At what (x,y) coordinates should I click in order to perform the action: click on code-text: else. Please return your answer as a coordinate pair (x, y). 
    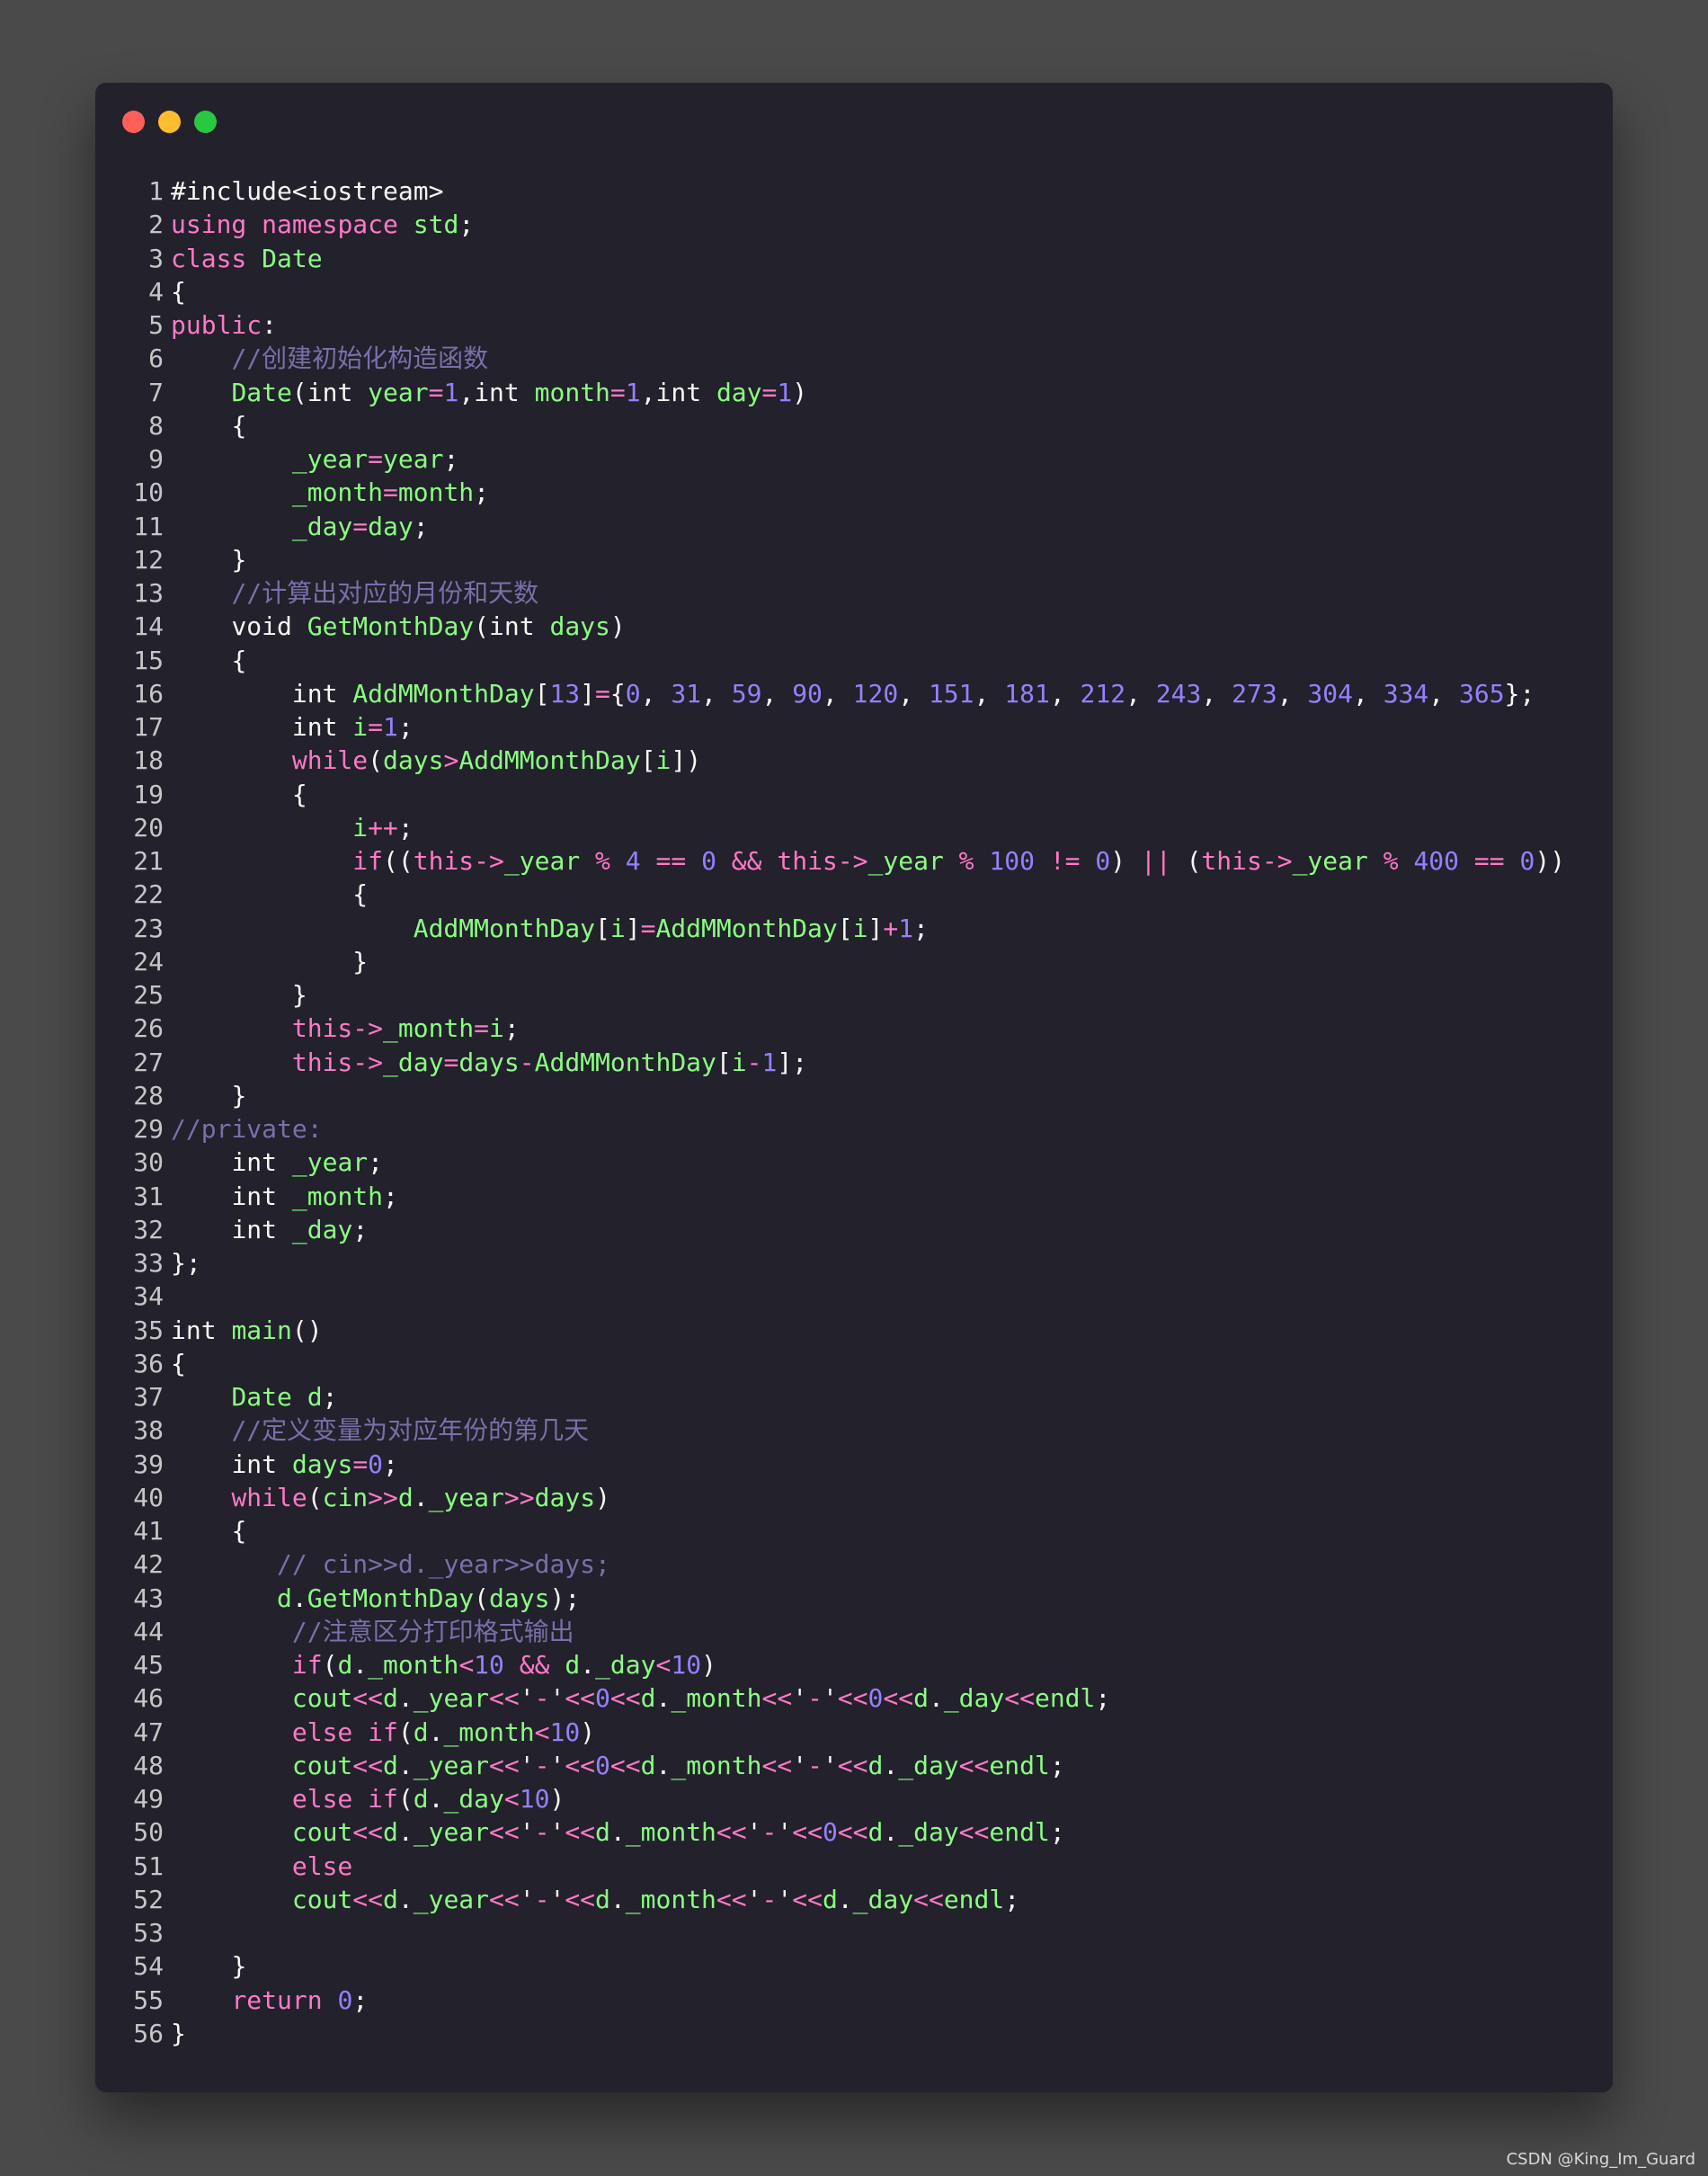
    Looking at the image, I should click on (322, 1865).